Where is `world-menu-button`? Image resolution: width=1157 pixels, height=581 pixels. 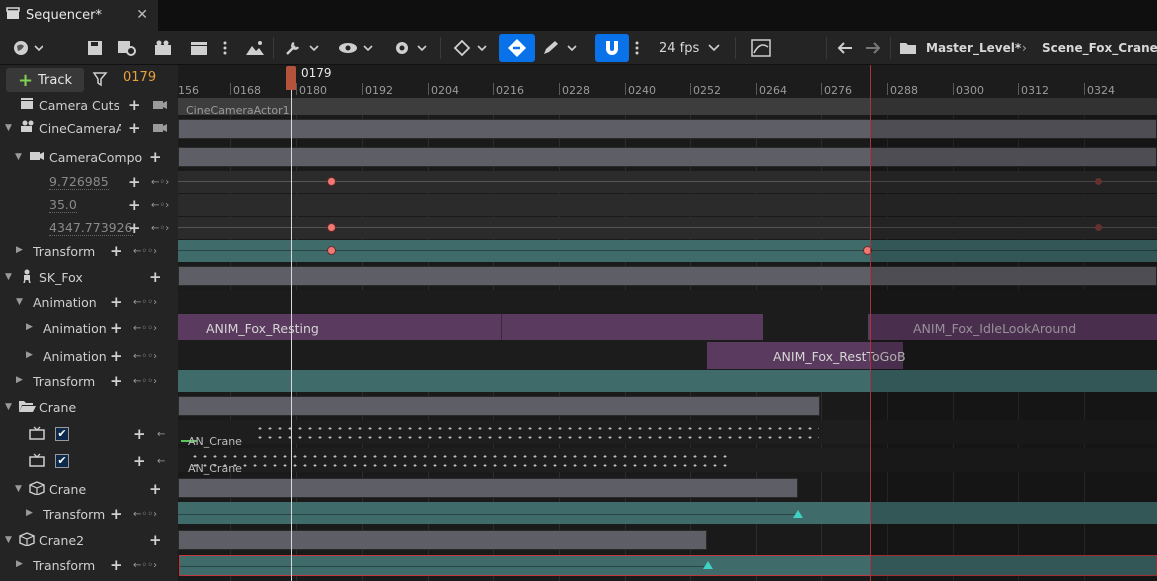
world-menu-button is located at coordinates (28, 48).